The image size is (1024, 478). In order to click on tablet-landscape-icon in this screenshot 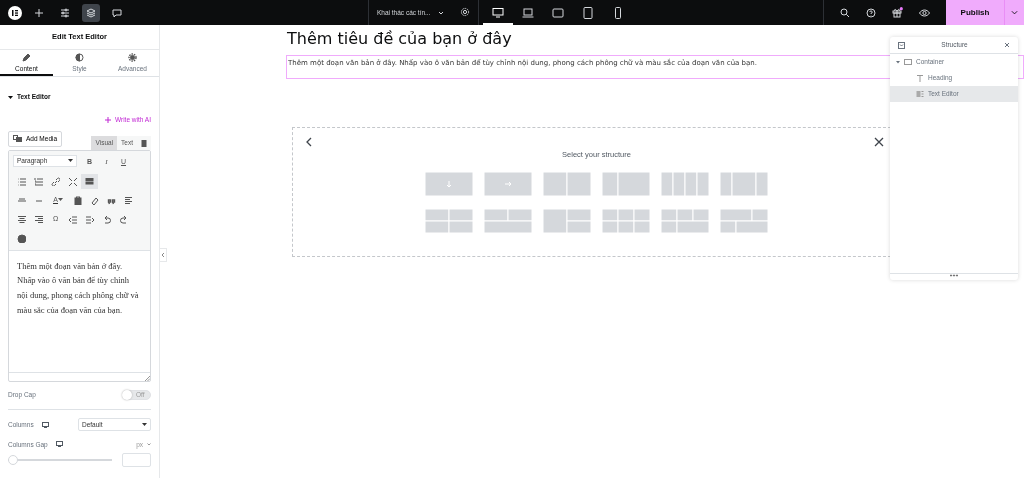, I will do `click(558, 12)`.